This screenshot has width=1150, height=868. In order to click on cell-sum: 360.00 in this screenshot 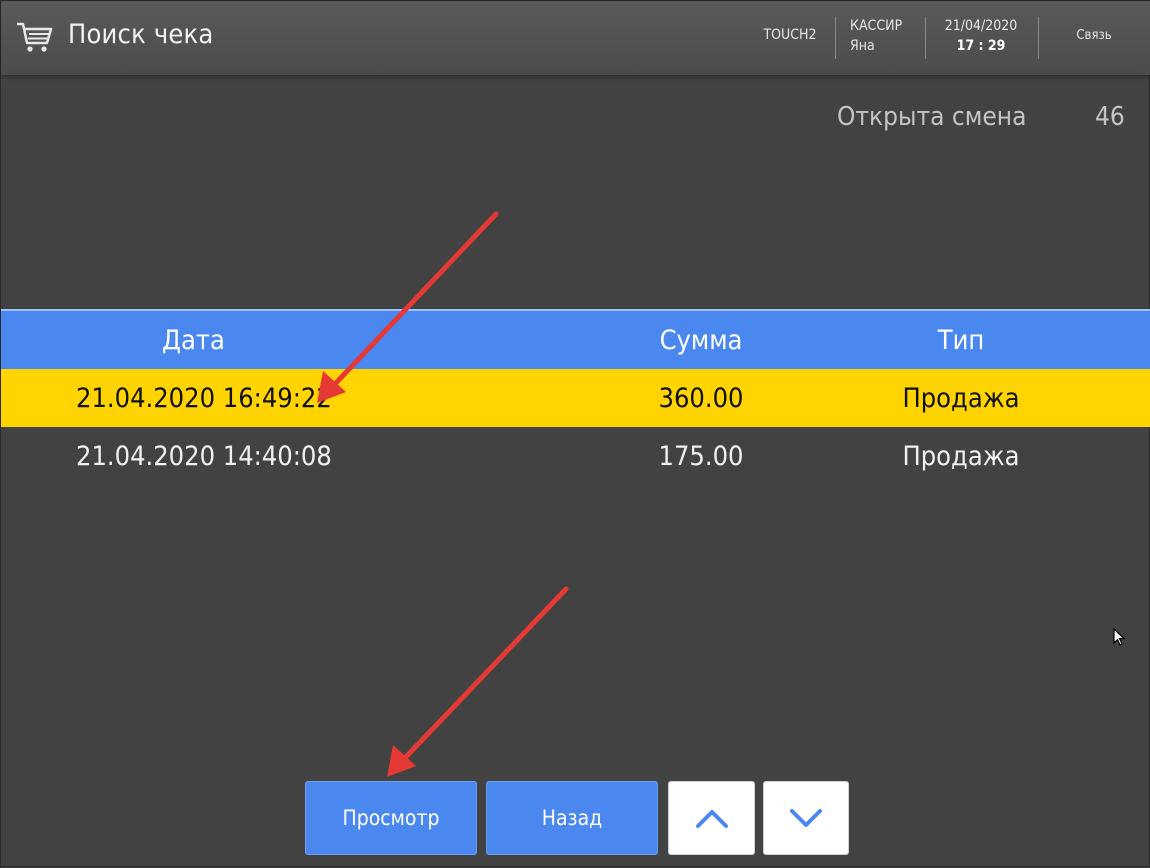, I will do `click(701, 398)`.